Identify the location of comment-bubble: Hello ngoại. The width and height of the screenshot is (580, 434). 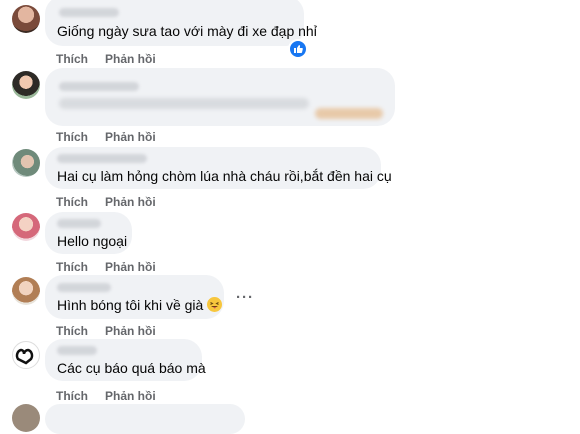
(88, 233).